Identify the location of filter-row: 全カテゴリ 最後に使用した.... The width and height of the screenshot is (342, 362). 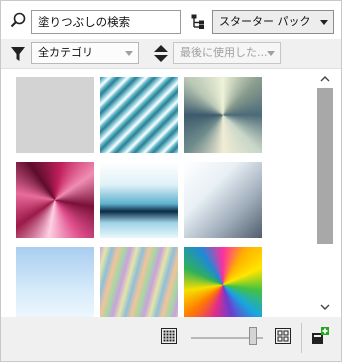
(171, 54).